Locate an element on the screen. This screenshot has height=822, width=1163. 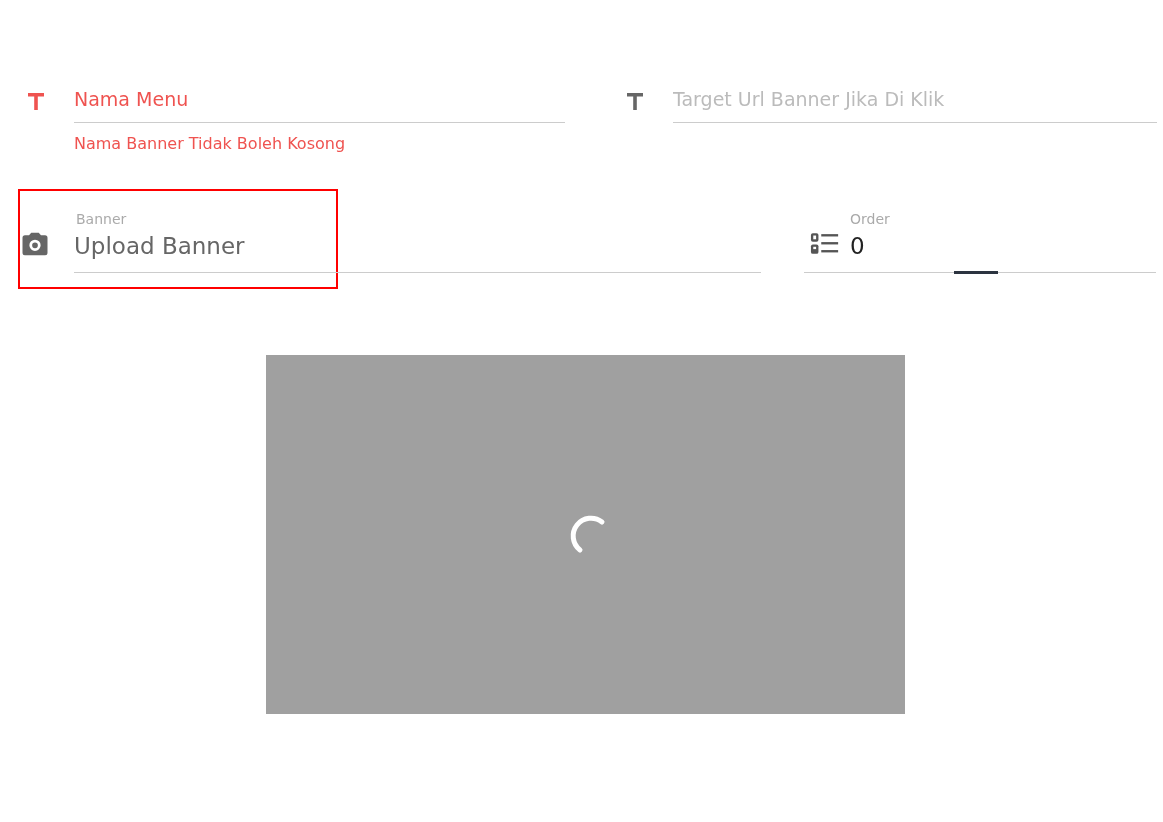
numbered-list-icon is located at coordinates (825, 243).